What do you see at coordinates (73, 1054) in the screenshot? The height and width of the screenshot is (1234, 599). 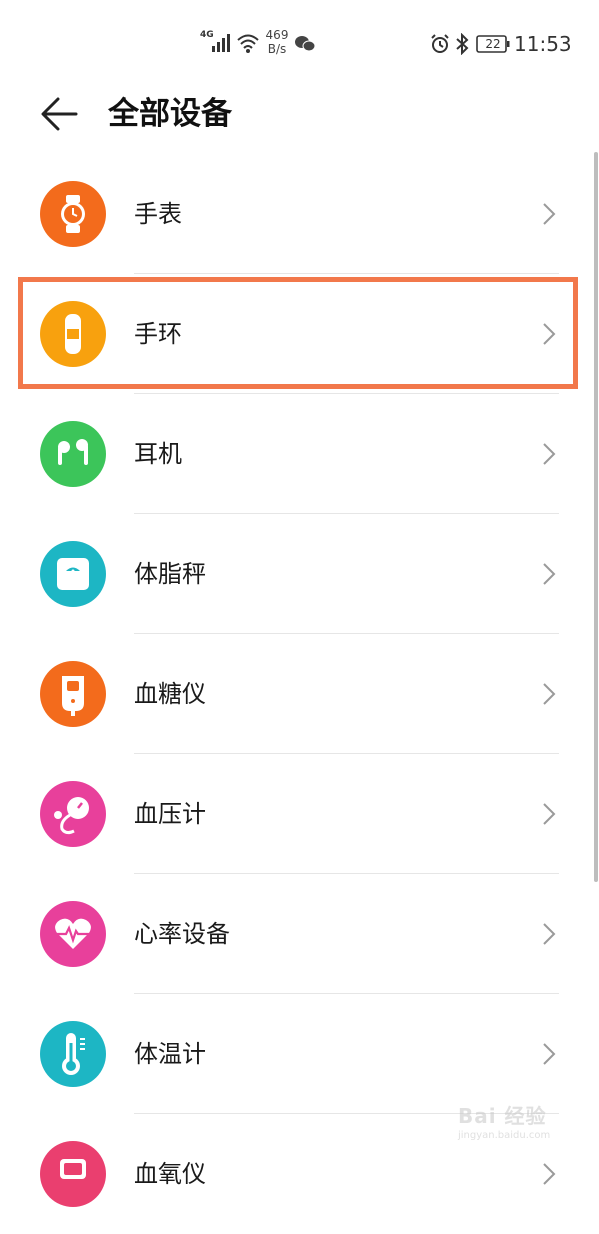 I see `thermometer-icon` at bounding box center [73, 1054].